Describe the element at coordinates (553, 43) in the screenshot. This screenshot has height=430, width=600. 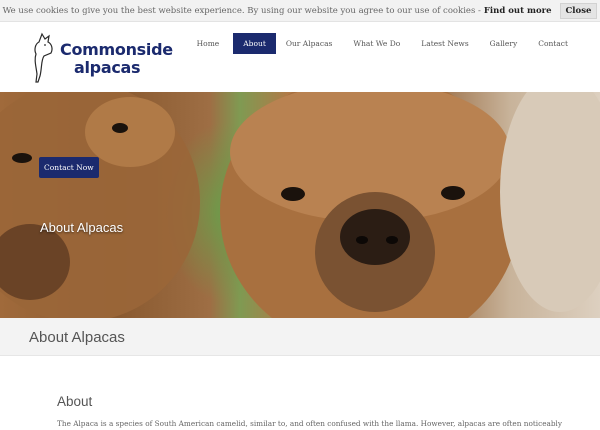
I see `nav-contact: Contact` at that location.